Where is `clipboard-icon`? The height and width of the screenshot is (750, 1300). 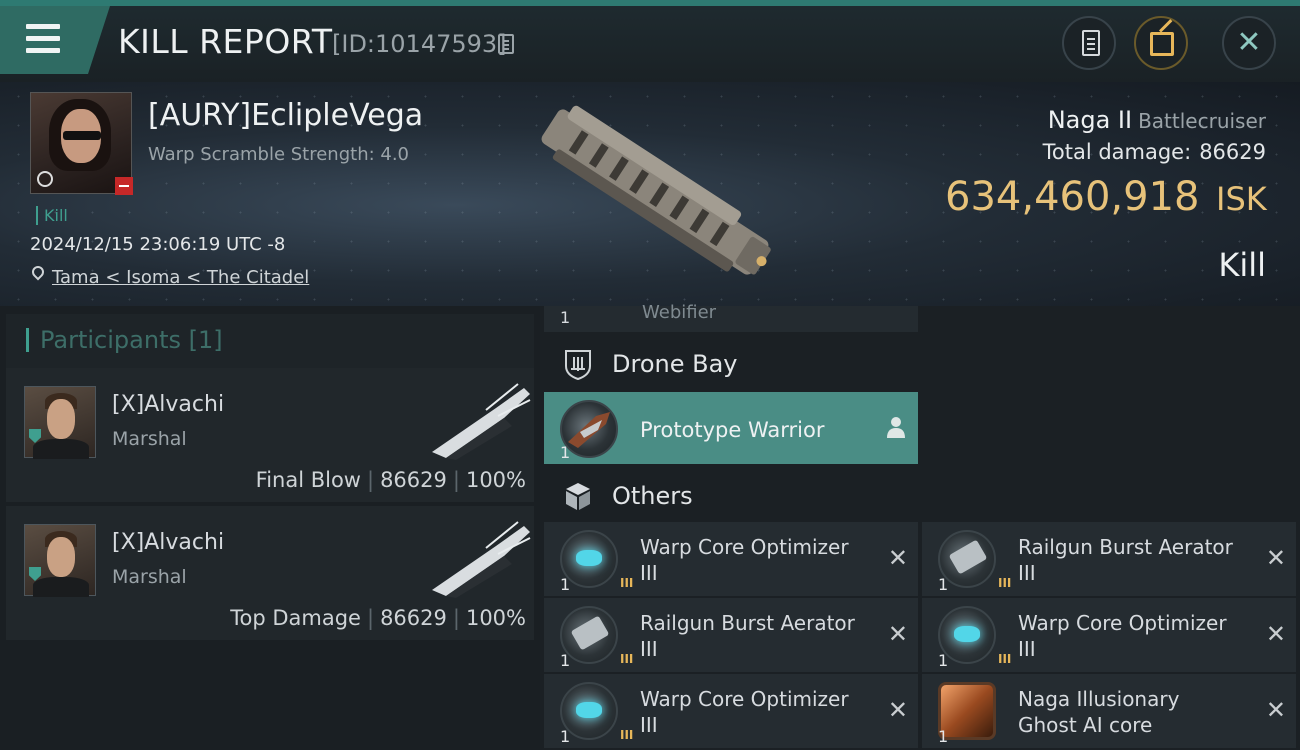
clipboard-icon is located at coordinates (1091, 43).